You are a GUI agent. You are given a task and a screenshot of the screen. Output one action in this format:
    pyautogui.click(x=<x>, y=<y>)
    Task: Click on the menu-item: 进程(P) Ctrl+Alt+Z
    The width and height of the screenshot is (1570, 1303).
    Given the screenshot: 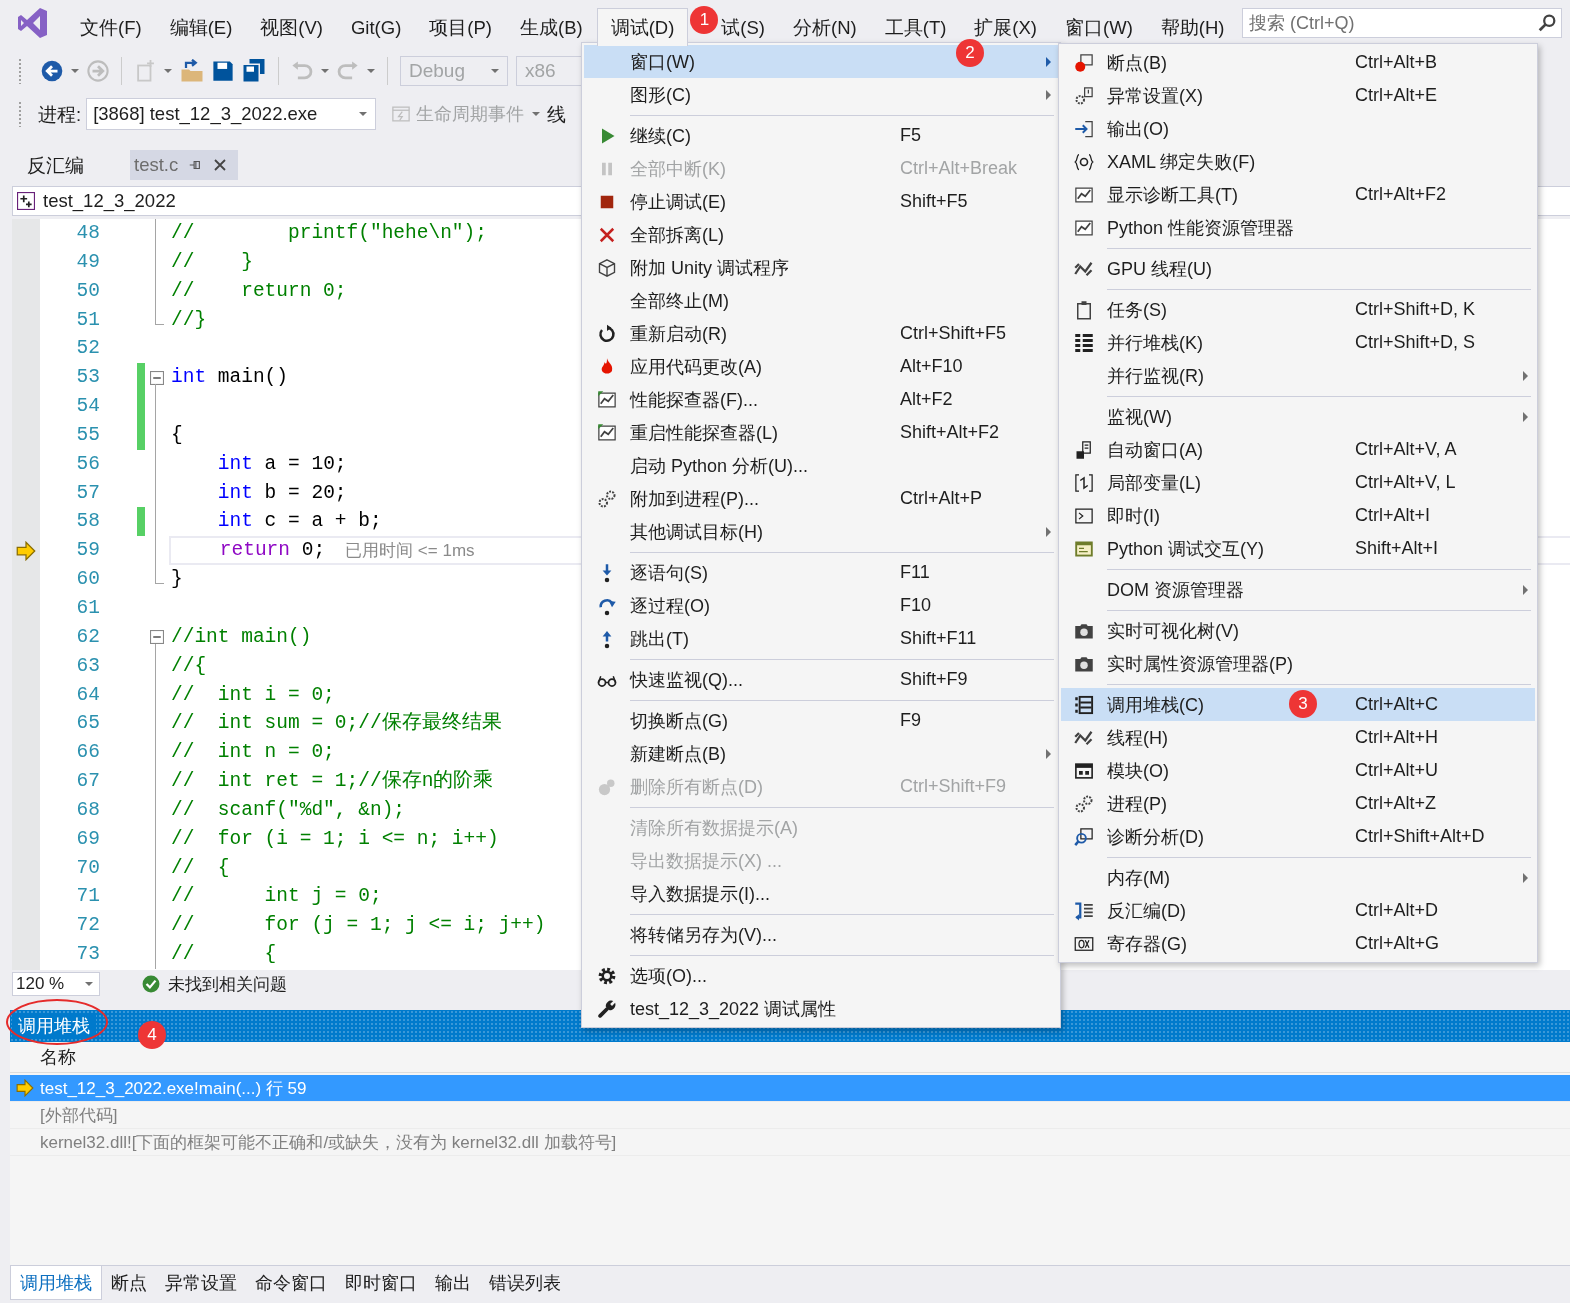 What is the action you would take?
    pyautogui.click(x=1298, y=803)
    